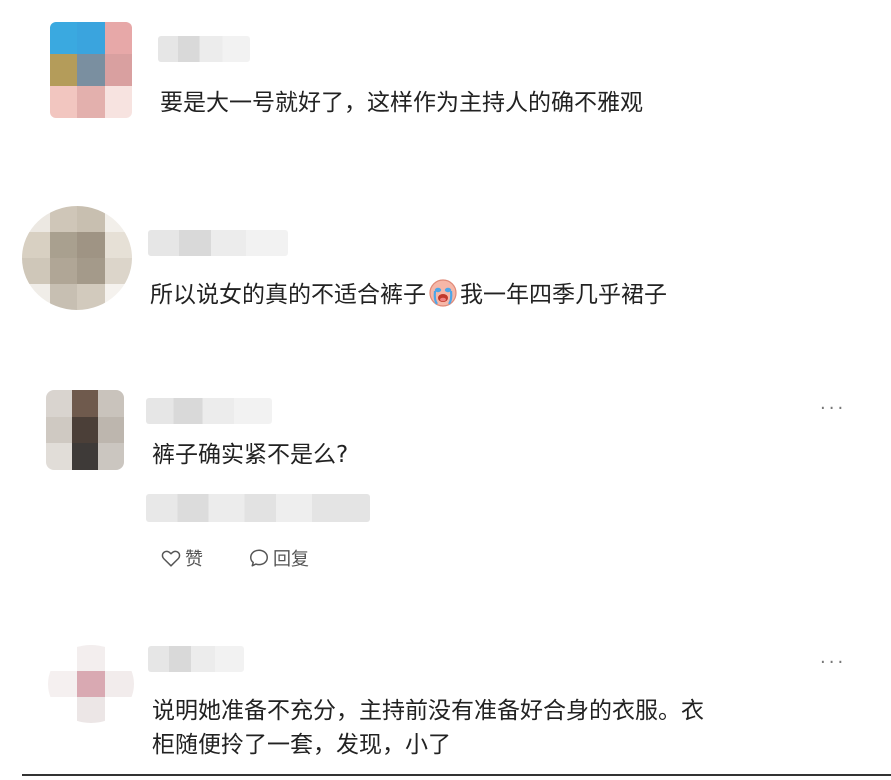 The width and height of the screenshot is (891, 780). I want to click on divider, so click(456, 775).